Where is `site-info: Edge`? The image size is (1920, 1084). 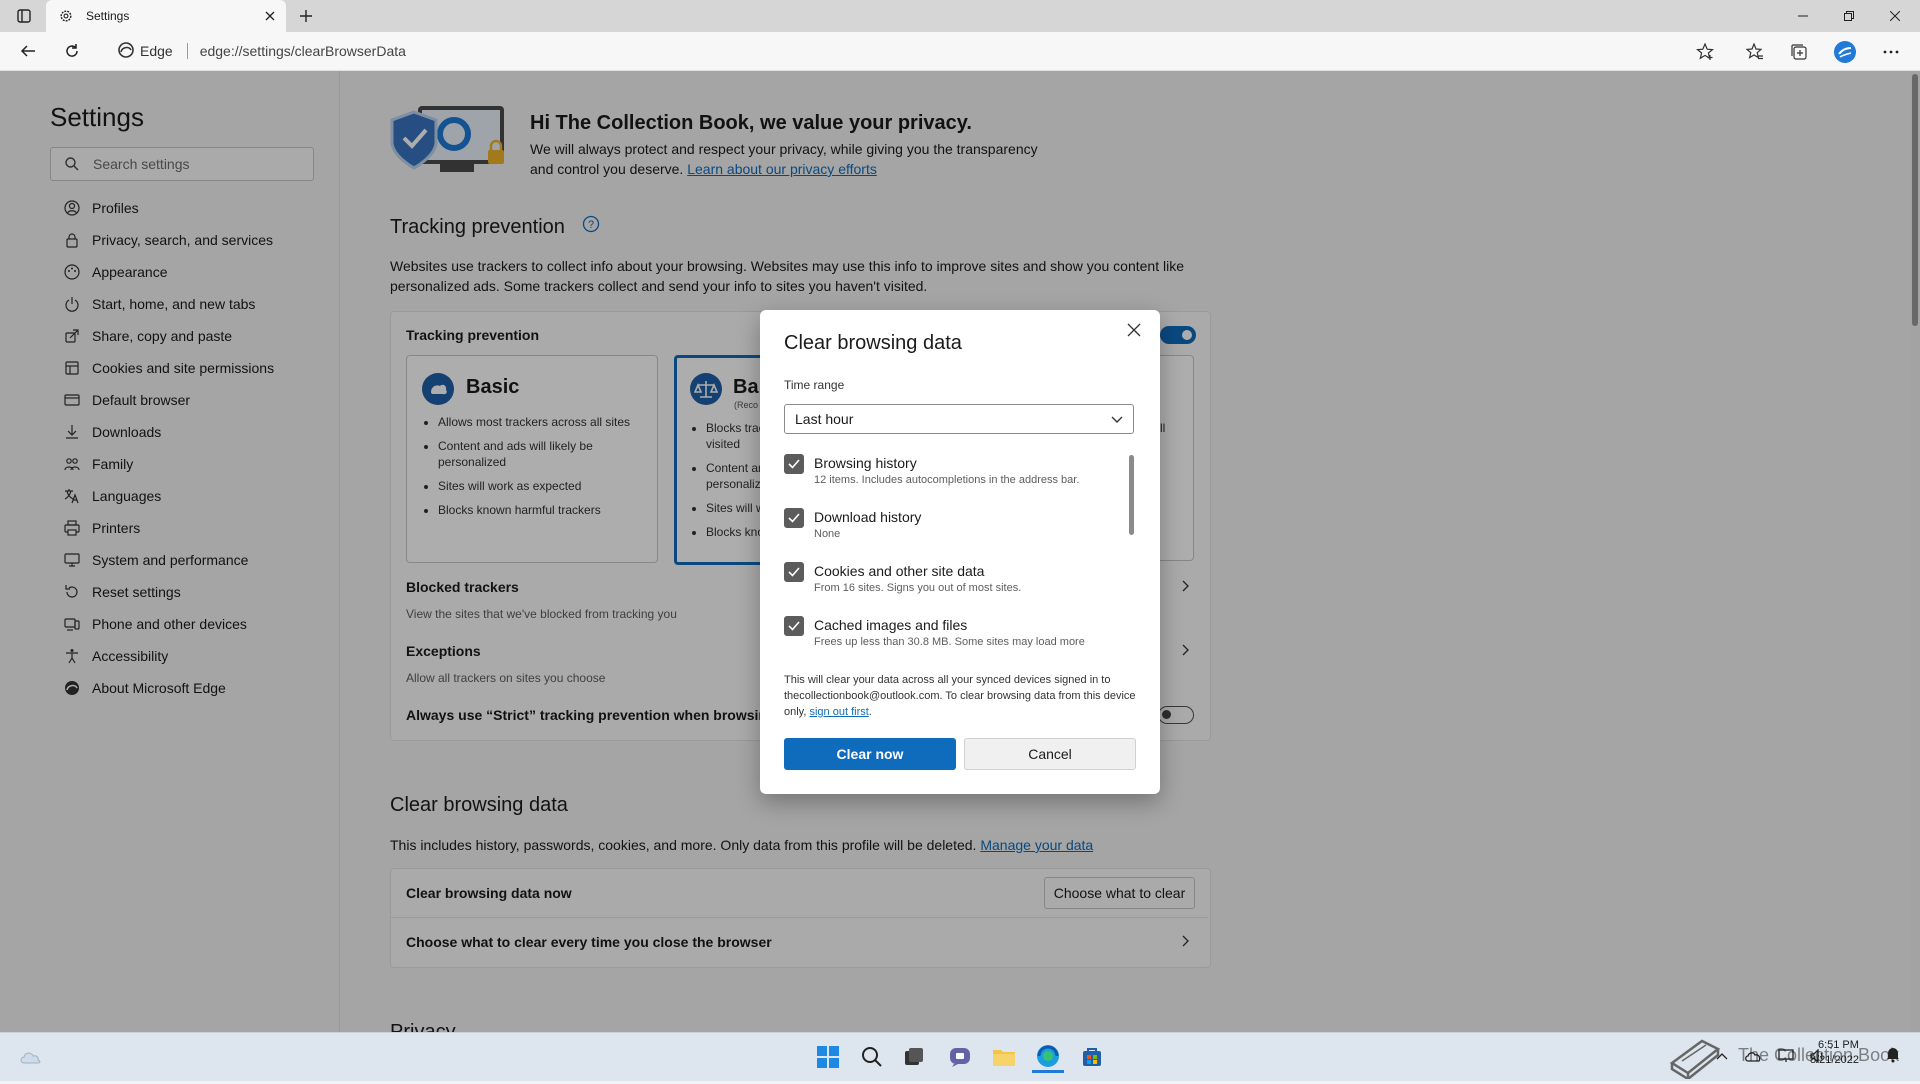
site-info: Edge is located at coordinates (145, 51).